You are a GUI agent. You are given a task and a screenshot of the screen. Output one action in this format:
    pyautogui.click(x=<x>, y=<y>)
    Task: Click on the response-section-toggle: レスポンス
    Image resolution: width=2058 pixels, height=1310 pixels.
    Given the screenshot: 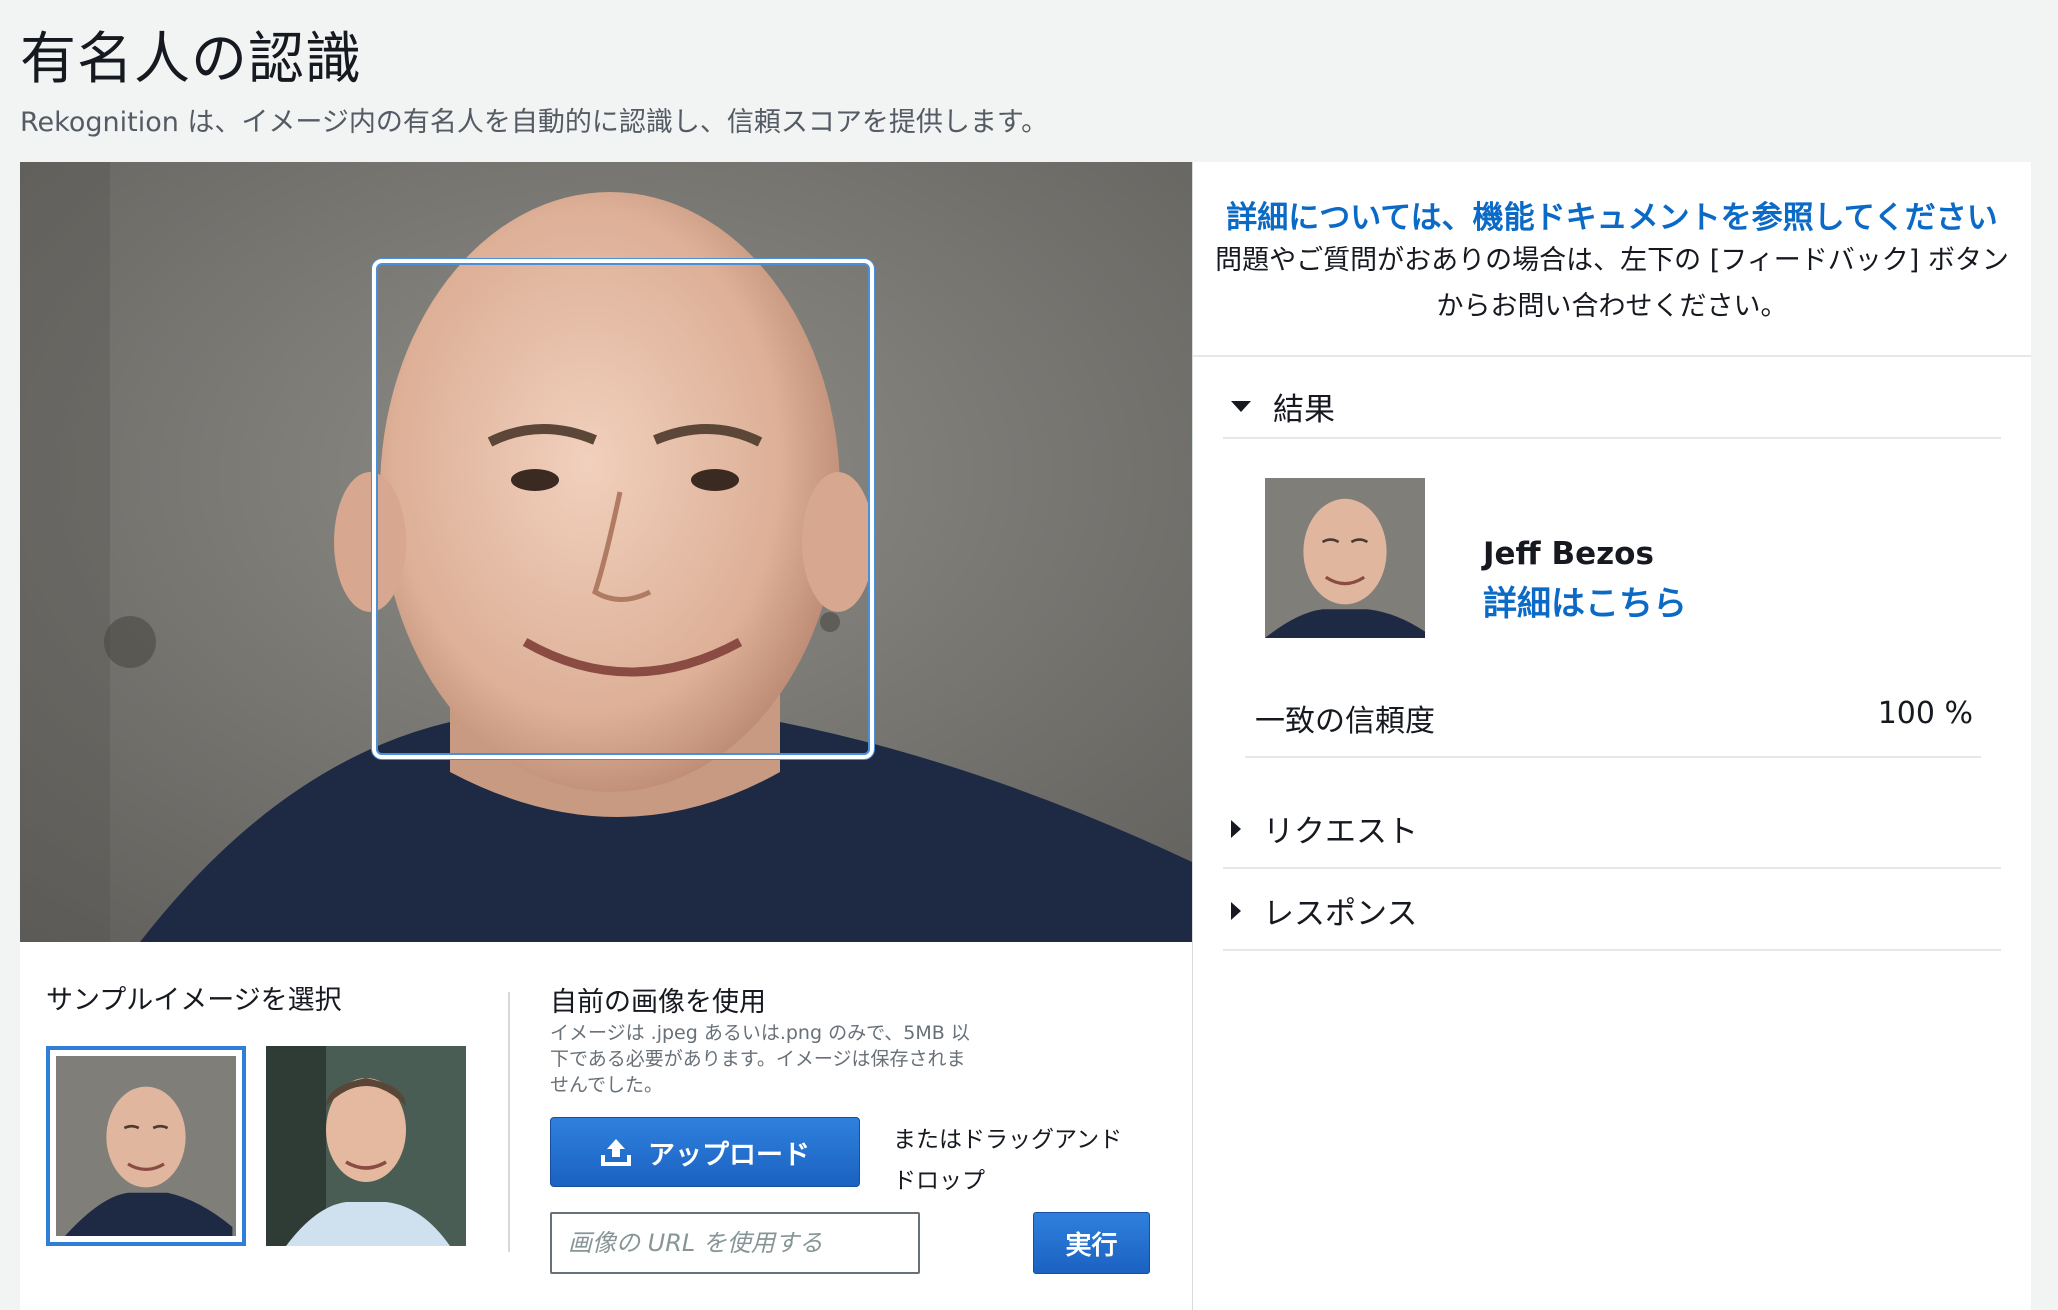 What is the action you would take?
    pyautogui.click(x=1324, y=910)
    